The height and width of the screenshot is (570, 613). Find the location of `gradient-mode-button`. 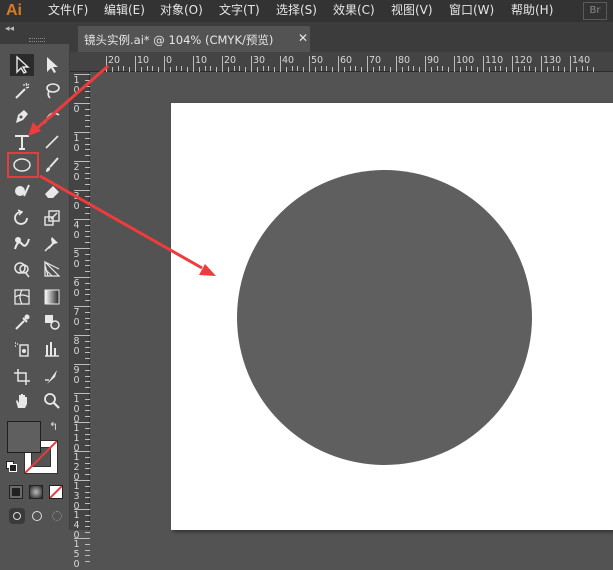

gradient-mode-button is located at coordinates (36, 492).